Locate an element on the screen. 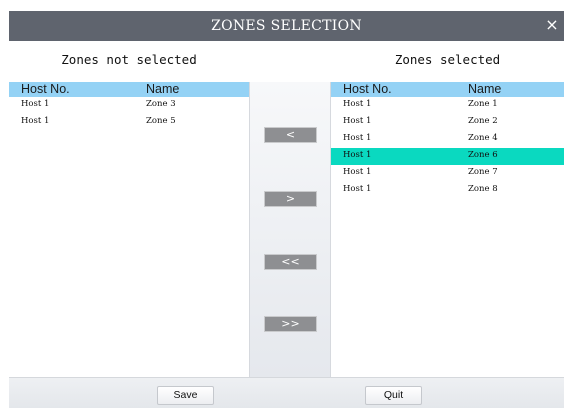 The width and height of the screenshot is (564, 408). row-name: Zone 8 is located at coordinates (483, 189).